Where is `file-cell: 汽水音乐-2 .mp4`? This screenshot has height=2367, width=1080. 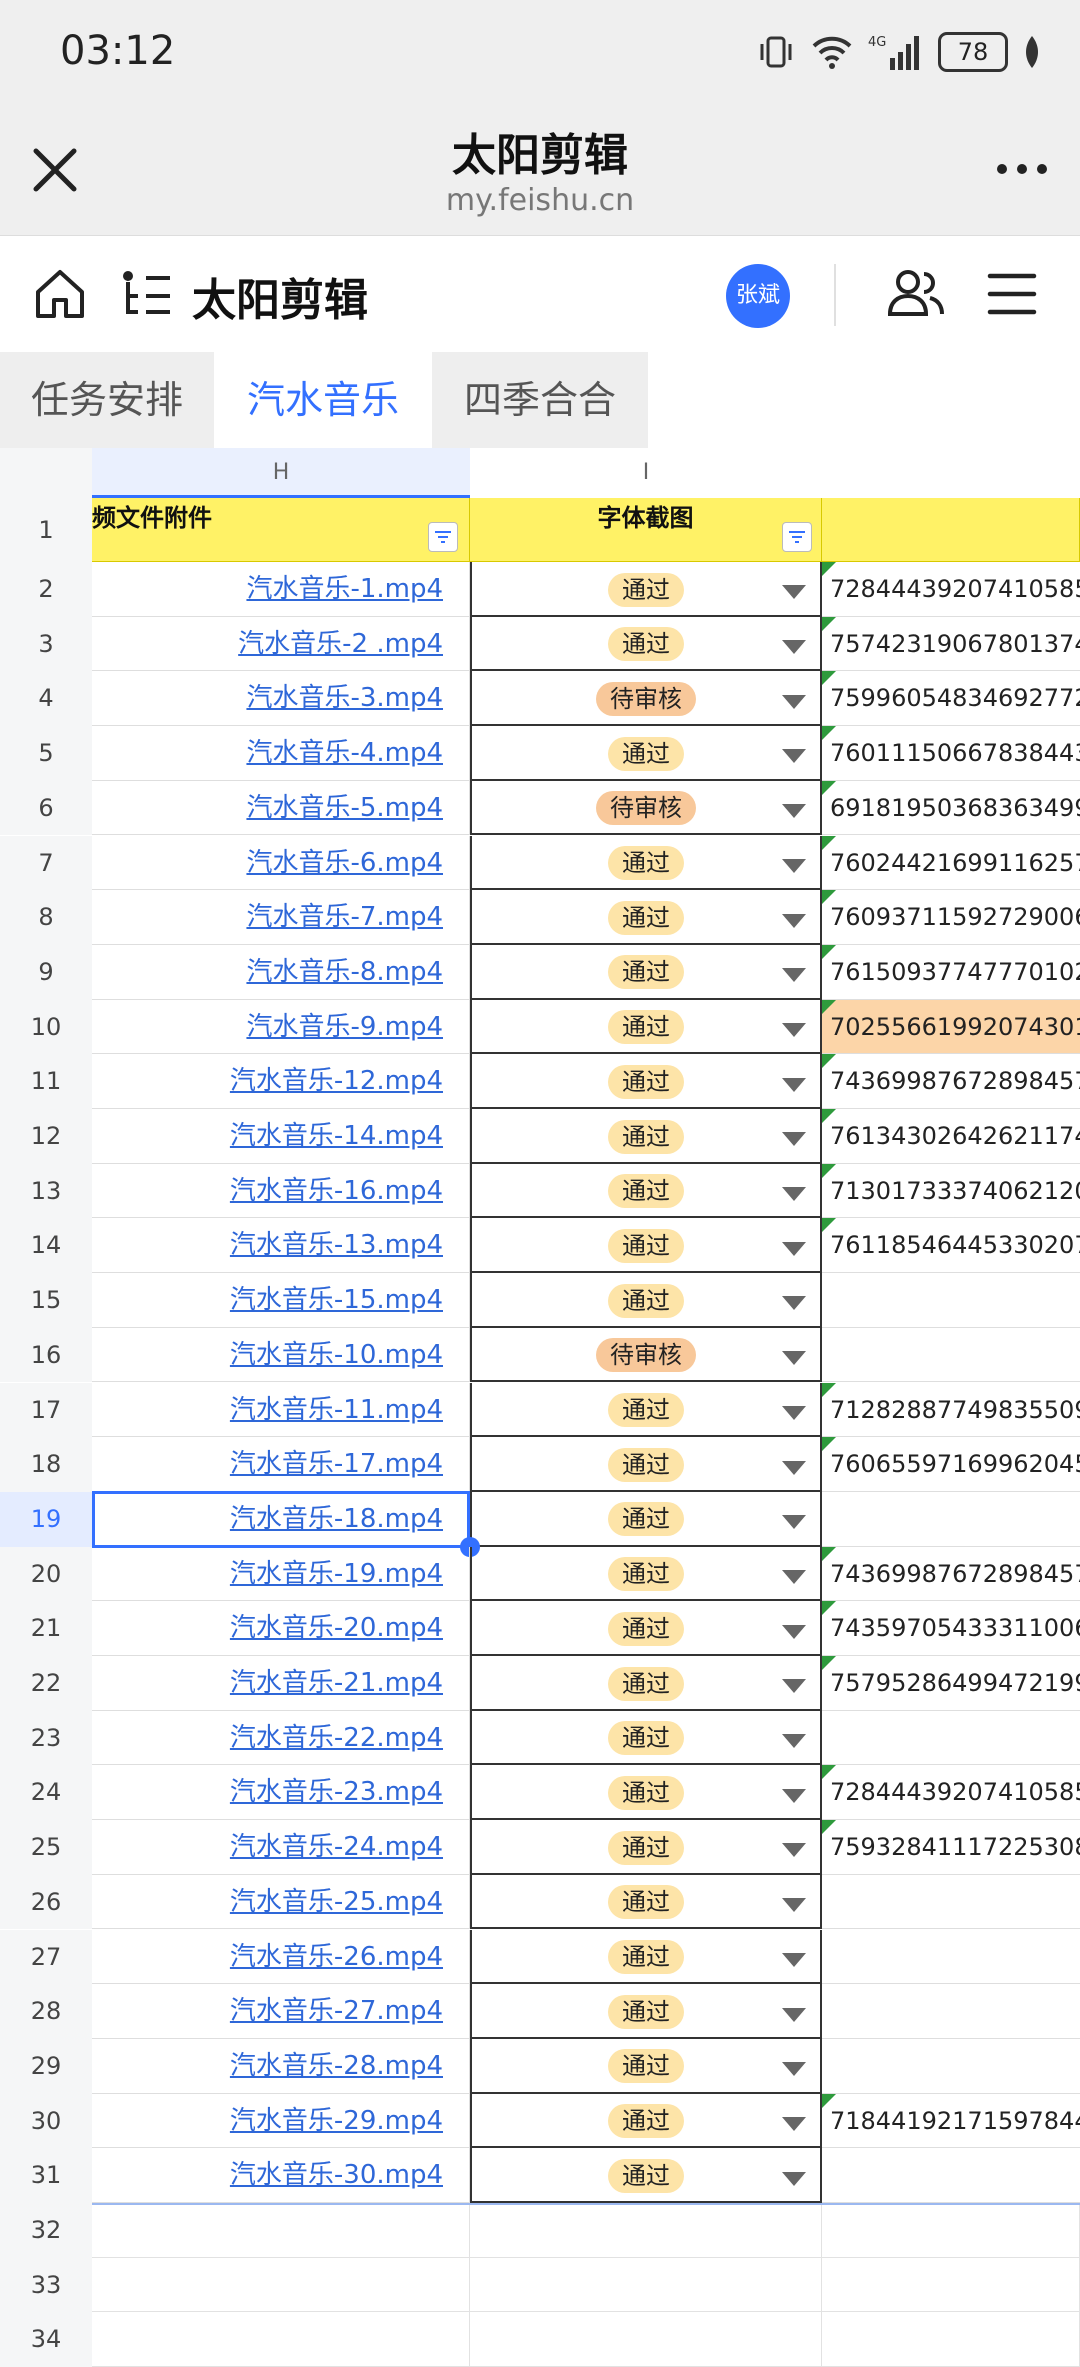 file-cell: 汽水音乐-2 .mp4 is located at coordinates (281, 644).